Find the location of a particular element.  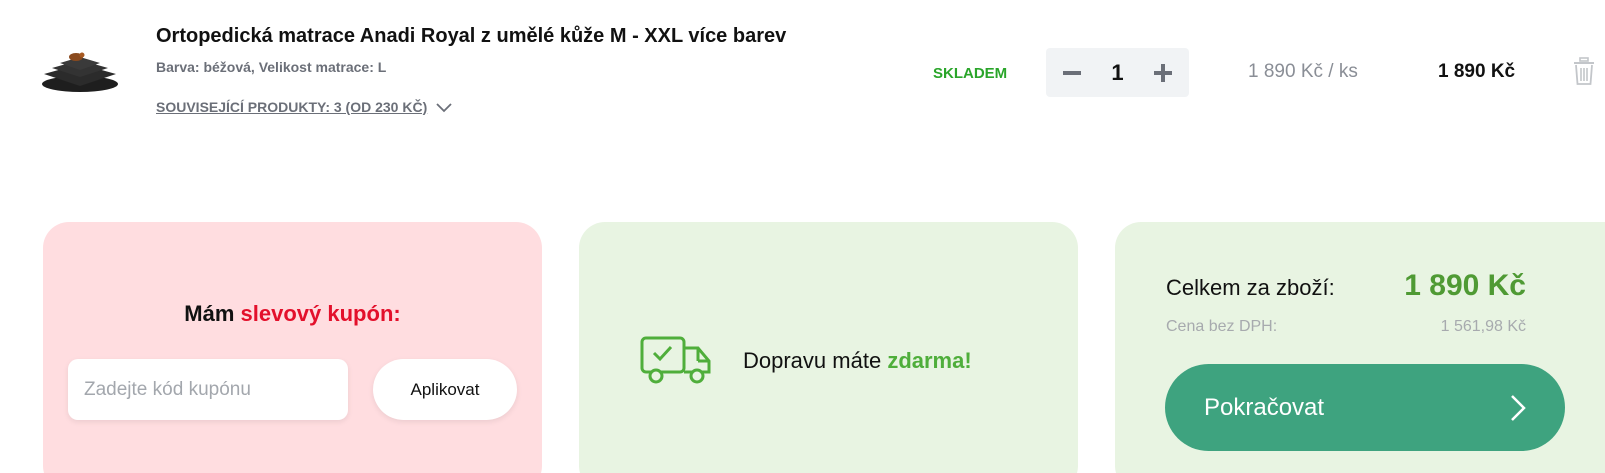

related-products-label: SOUVISEJÍCÍ PRODUKTY: 3 (OD 230 KČ) is located at coordinates (292, 107).